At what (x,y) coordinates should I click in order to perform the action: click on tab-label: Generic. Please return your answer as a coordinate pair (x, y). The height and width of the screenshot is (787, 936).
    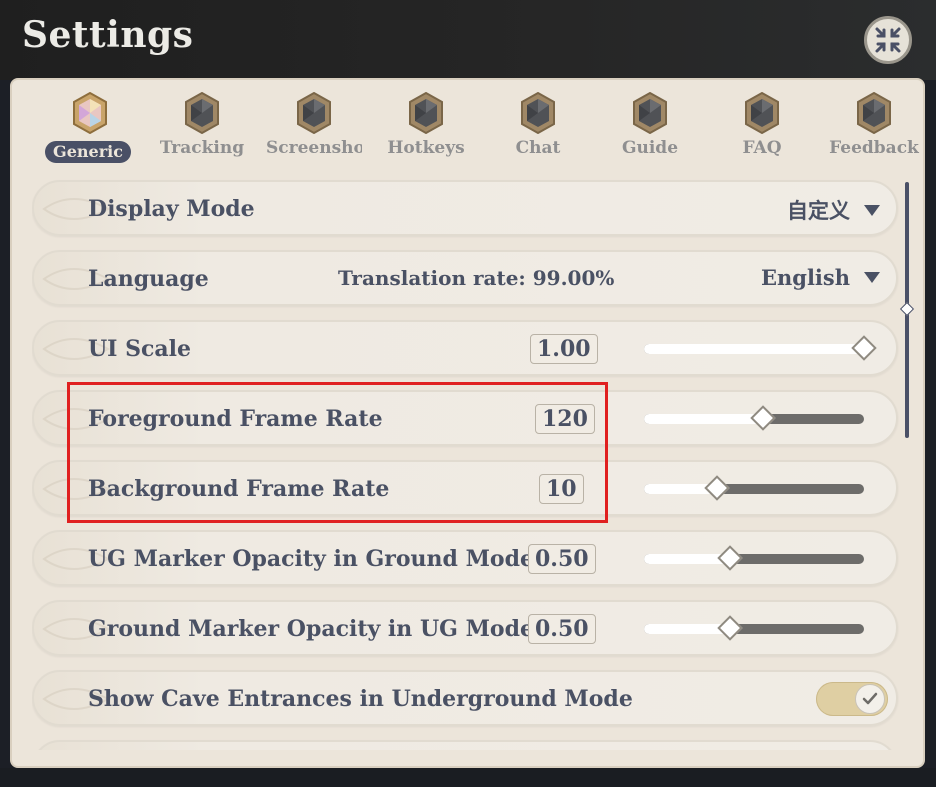
    Looking at the image, I should click on (88, 152).